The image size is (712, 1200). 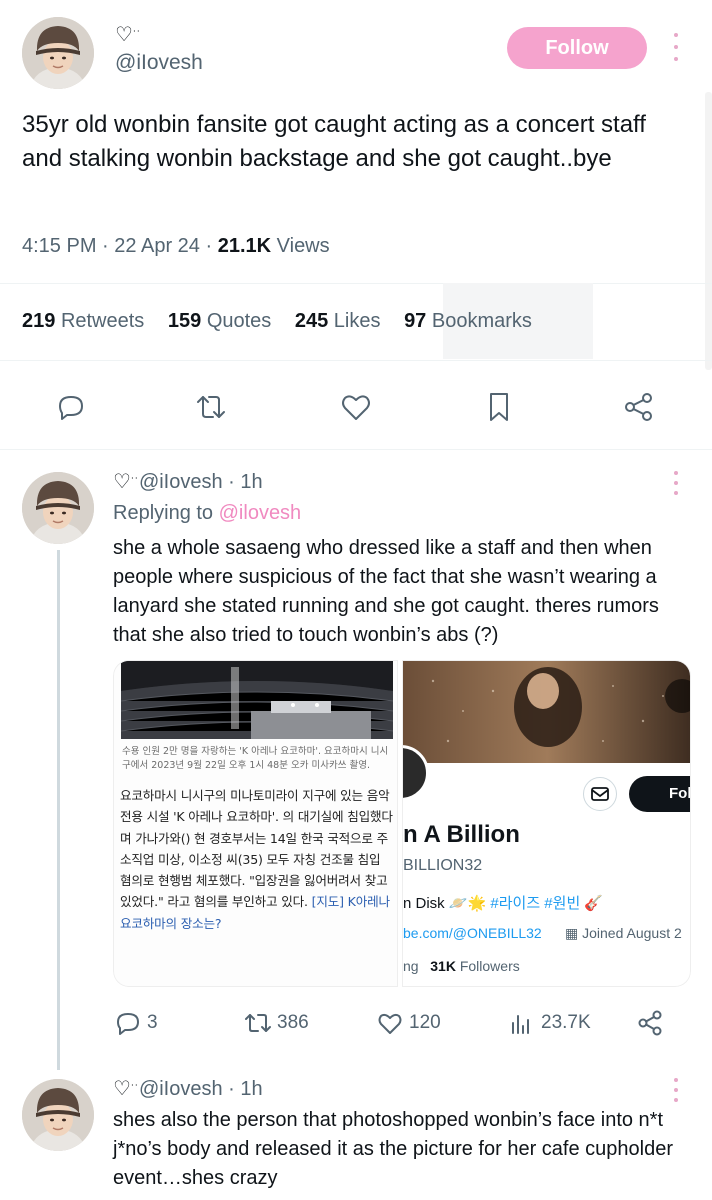 What do you see at coordinates (577, 48) in the screenshot?
I see `follow-button: Follow` at bounding box center [577, 48].